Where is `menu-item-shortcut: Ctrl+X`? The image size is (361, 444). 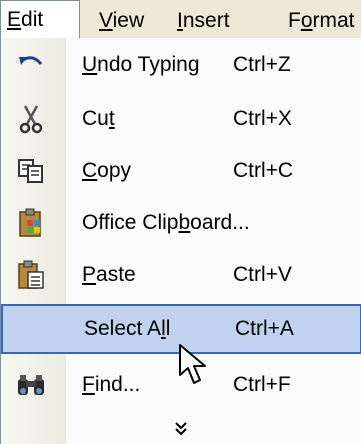
menu-item-shortcut: Ctrl+X is located at coordinates (262, 118).